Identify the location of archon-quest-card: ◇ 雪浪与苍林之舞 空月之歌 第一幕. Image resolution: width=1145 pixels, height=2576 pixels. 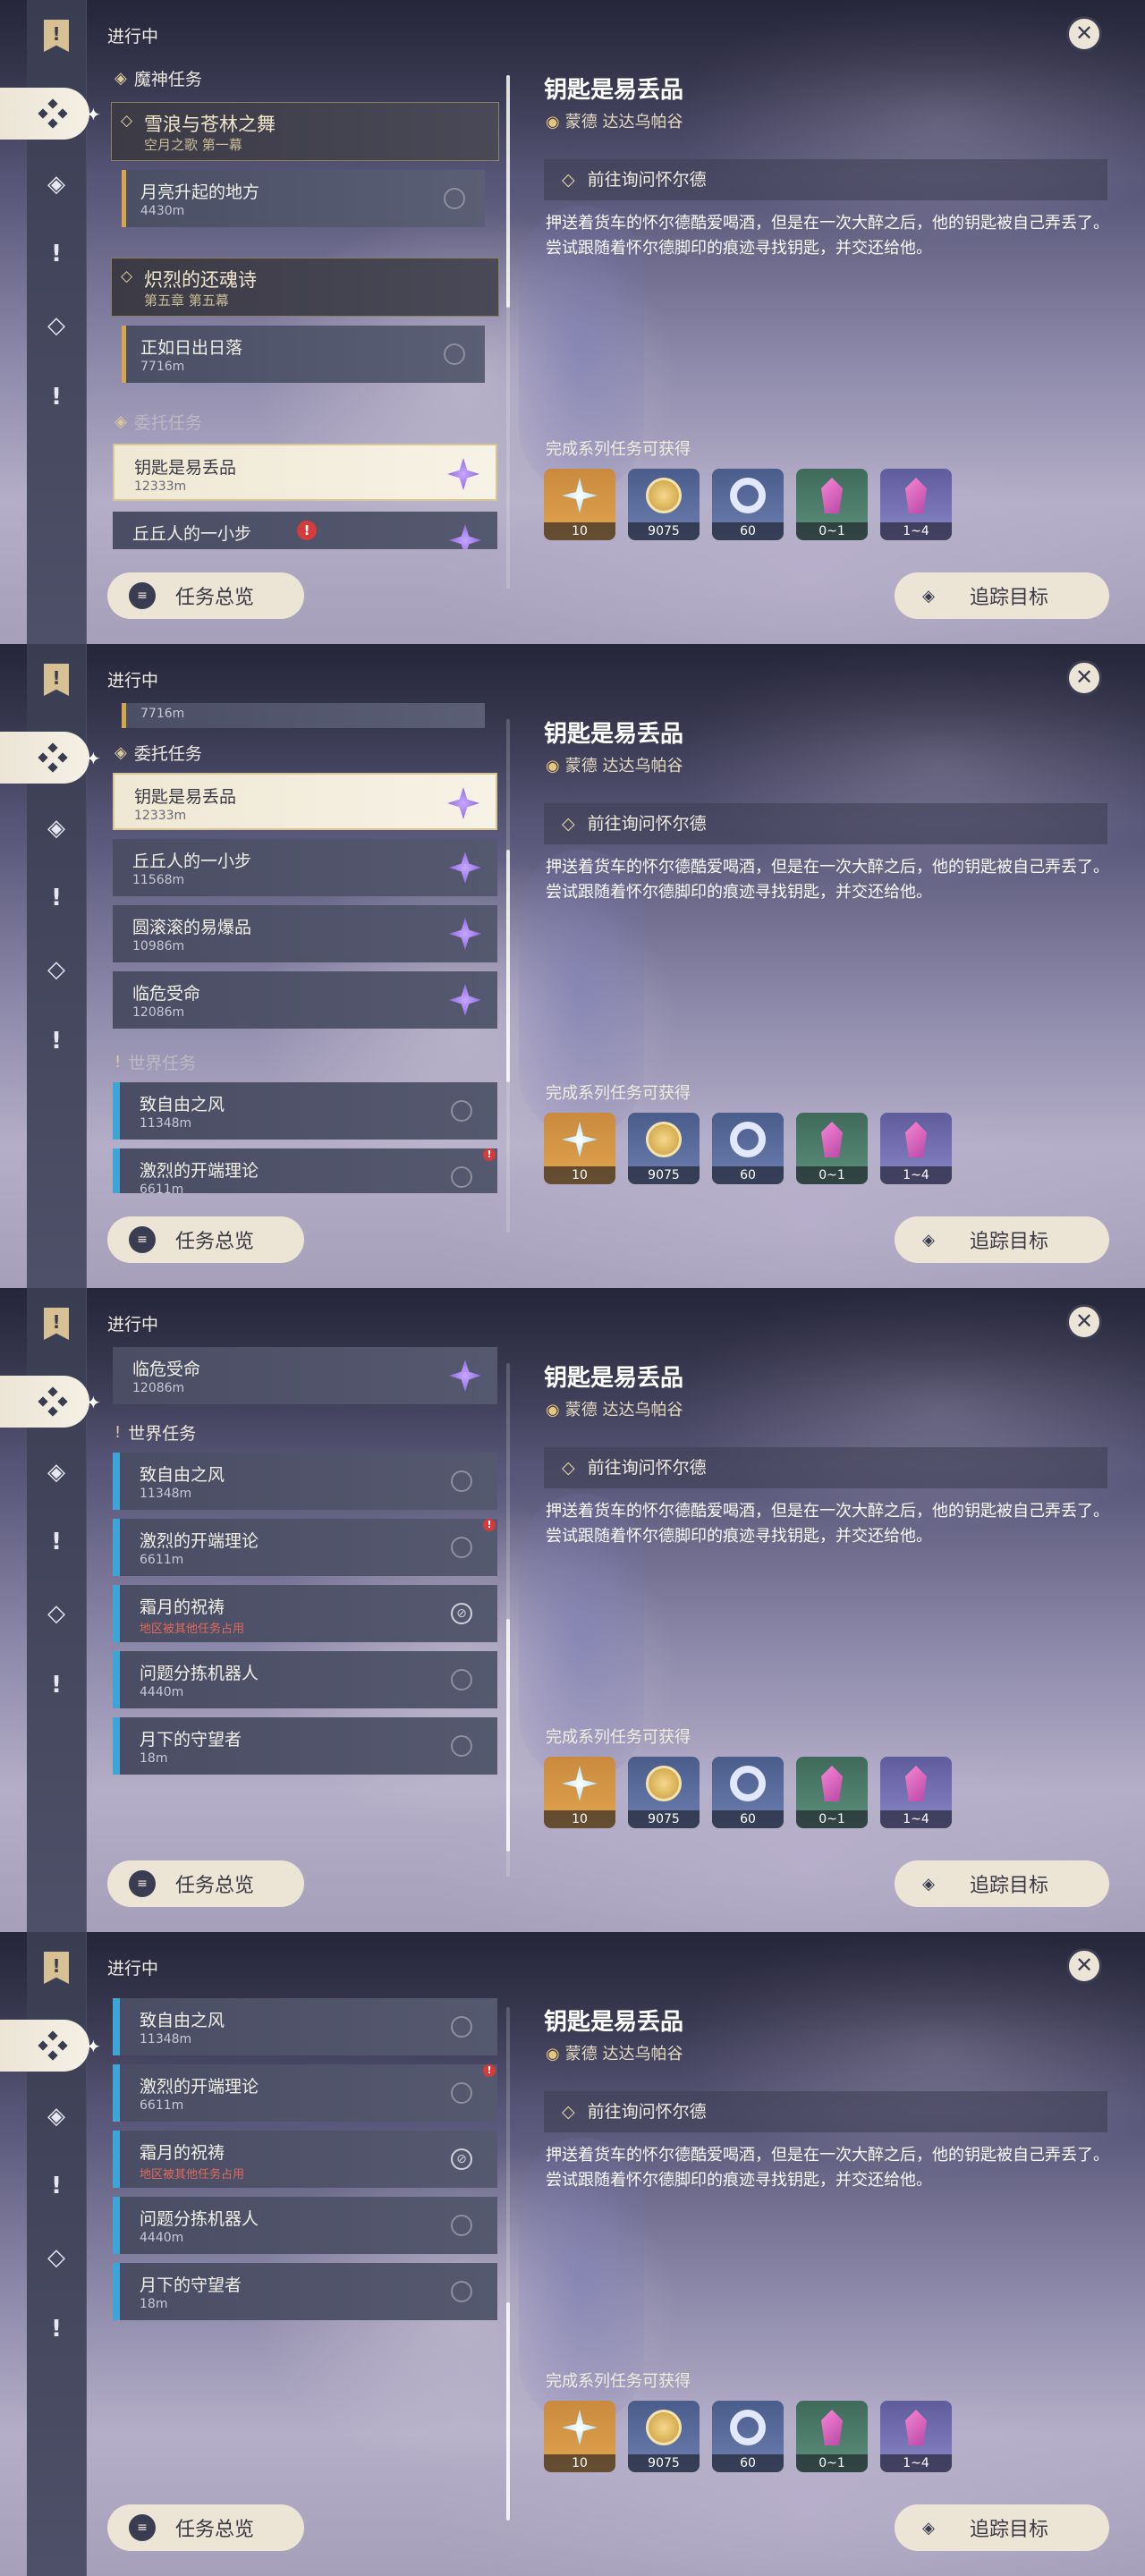
(305, 131).